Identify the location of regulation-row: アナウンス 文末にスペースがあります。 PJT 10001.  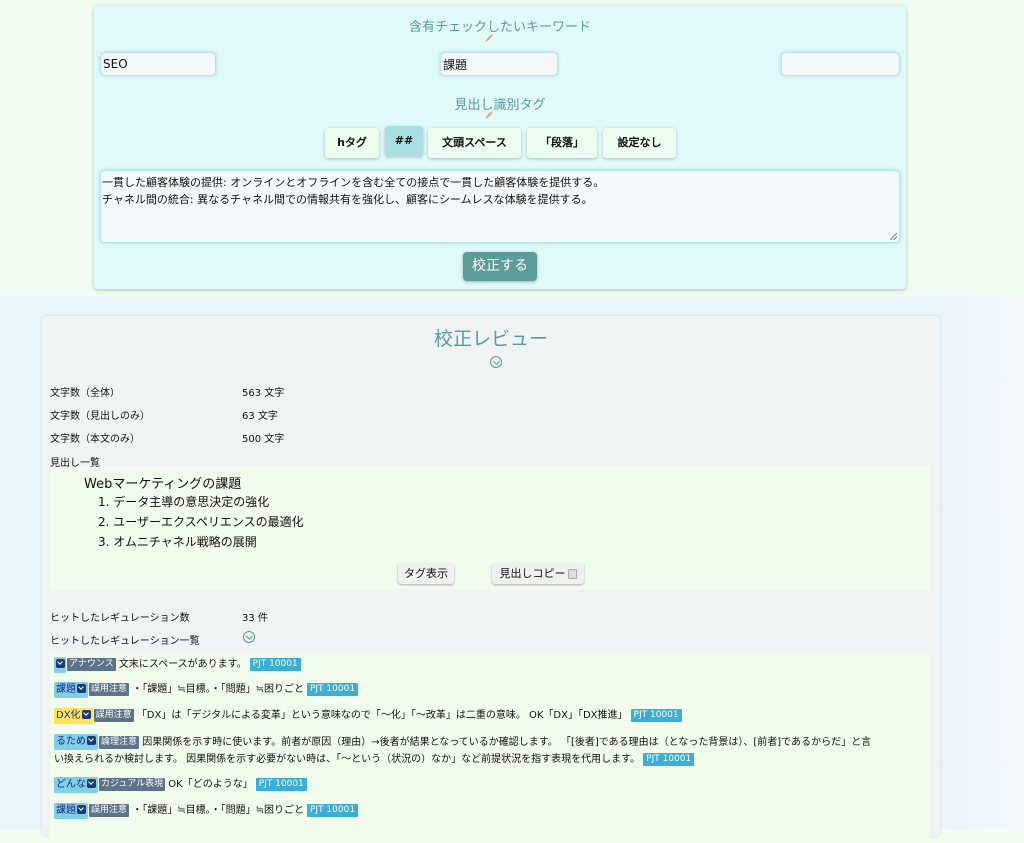
(177, 665).